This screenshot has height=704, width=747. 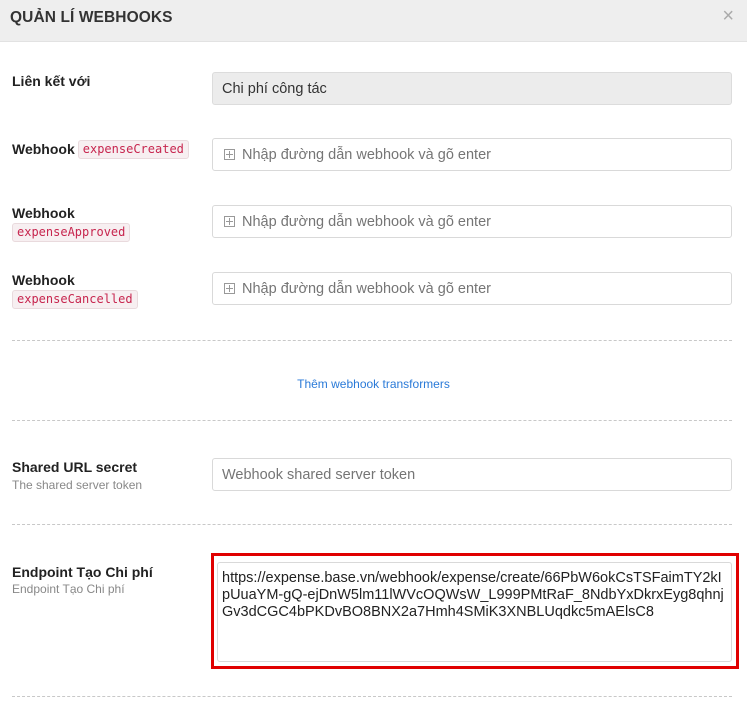 What do you see at coordinates (51, 81) in the screenshot?
I see `linked-with-label: Liên kết với` at bounding box center [51, 81].